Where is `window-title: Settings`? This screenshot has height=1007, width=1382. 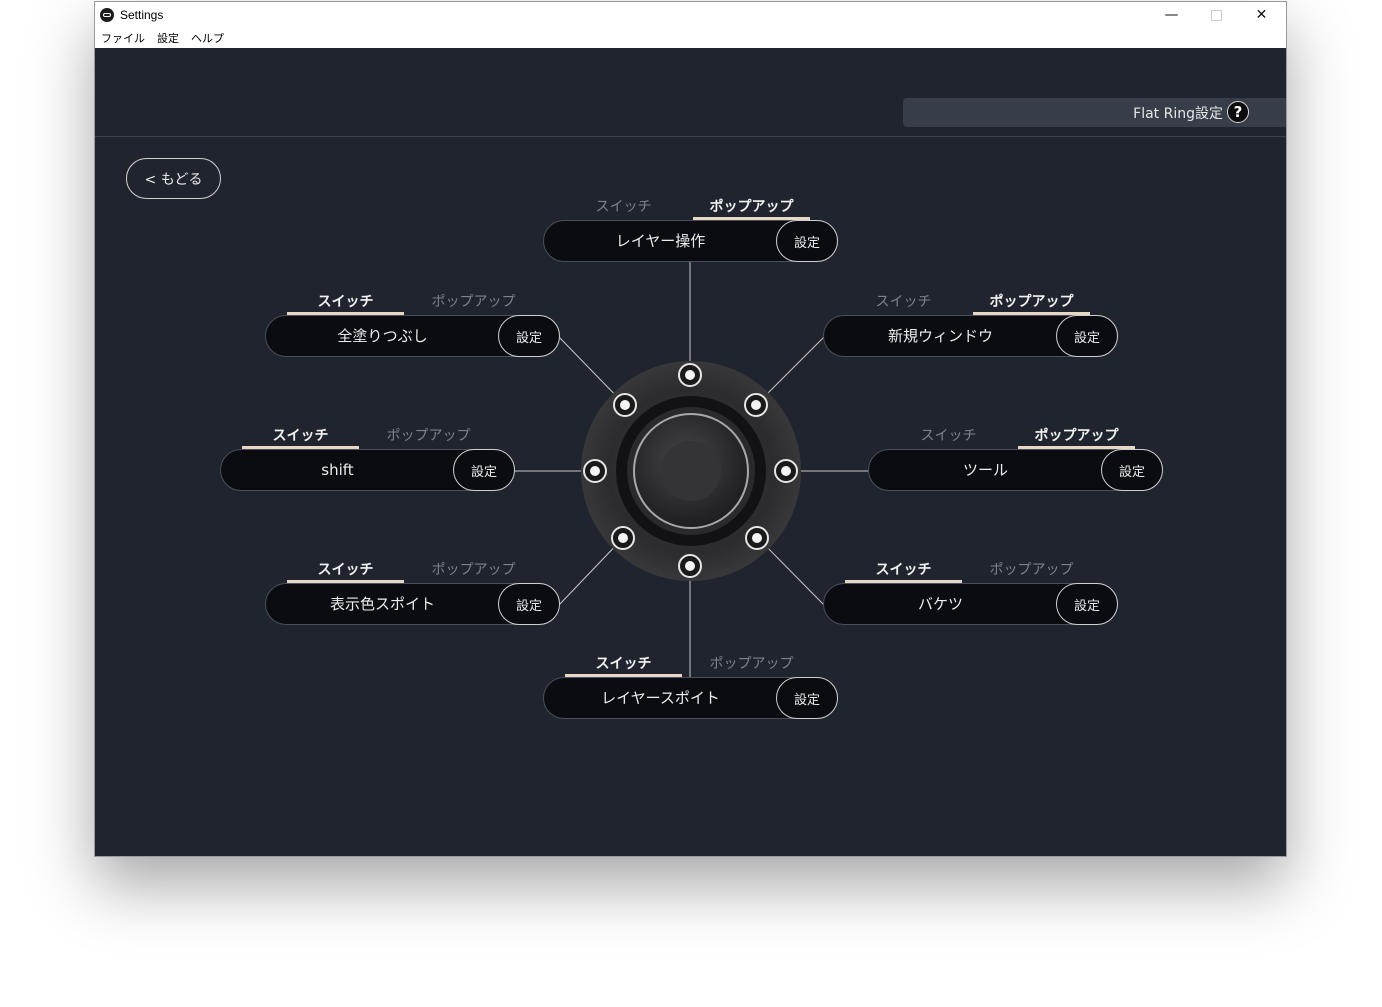
window-title: Settings is located at coordinates (142, 15).